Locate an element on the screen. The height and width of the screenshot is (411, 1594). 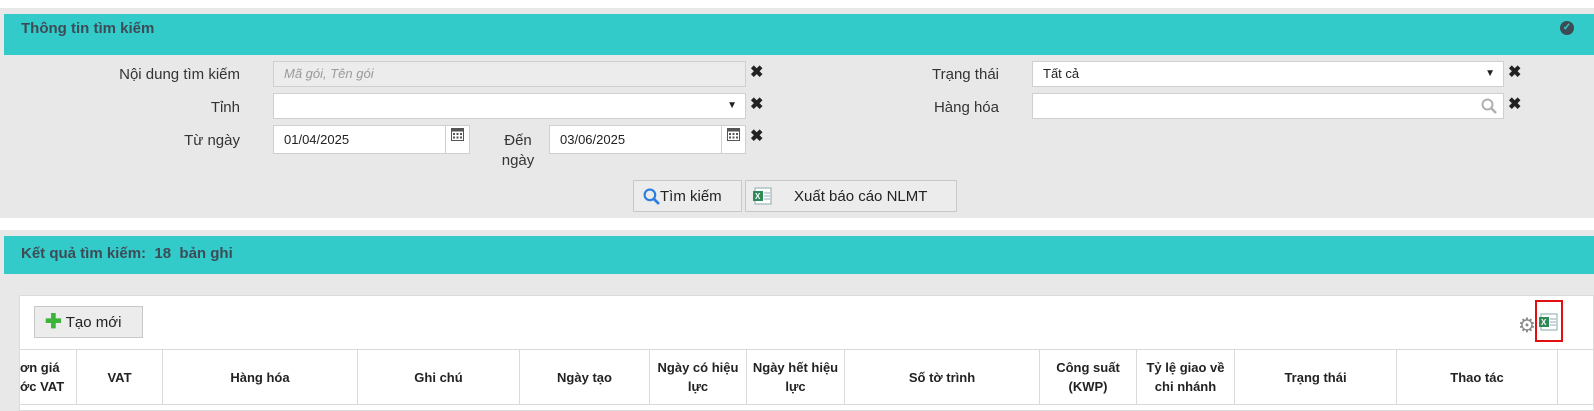
table-column-header: Ngày có hiệu lực is located at coordinates (698, 377).